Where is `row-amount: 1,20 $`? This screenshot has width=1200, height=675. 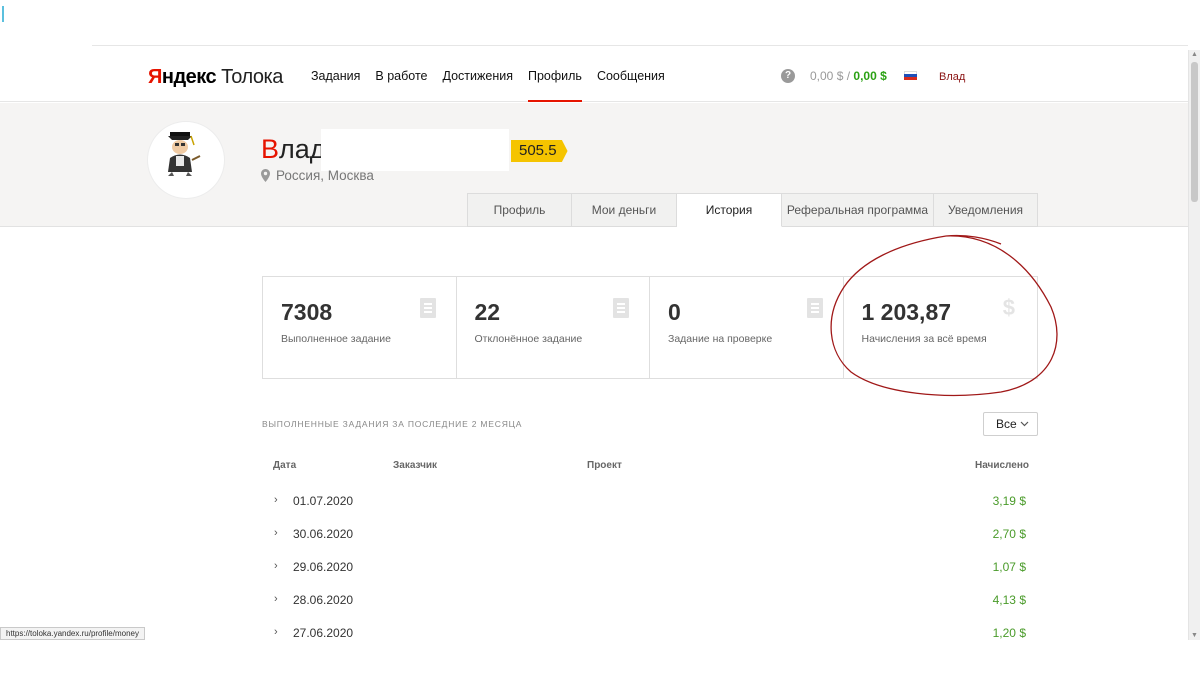
row-amount: 1,20 $ is located at coordinates (1009, 633).